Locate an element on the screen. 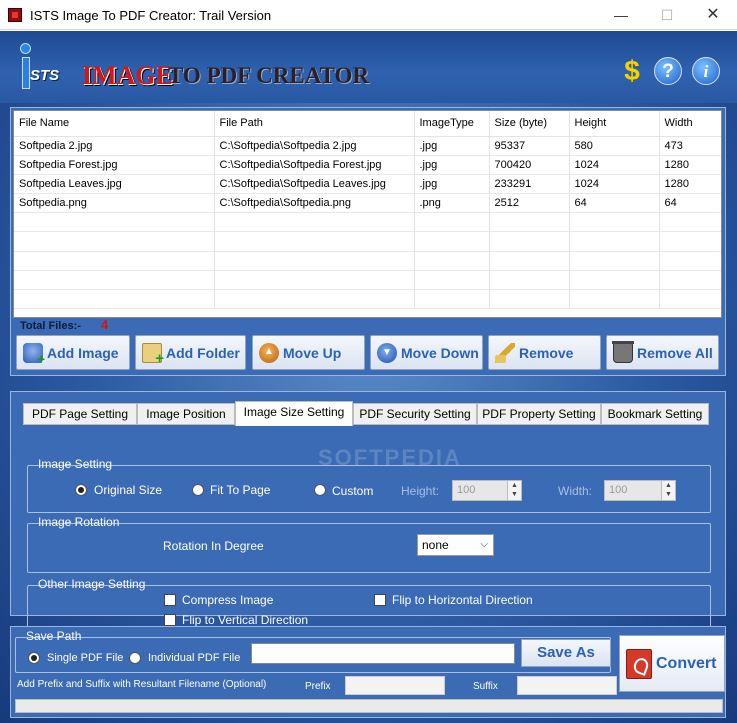 This screenshot has height=723, width=737. image-rotation-title: Image Rotation is located at coordinates (79, 522).